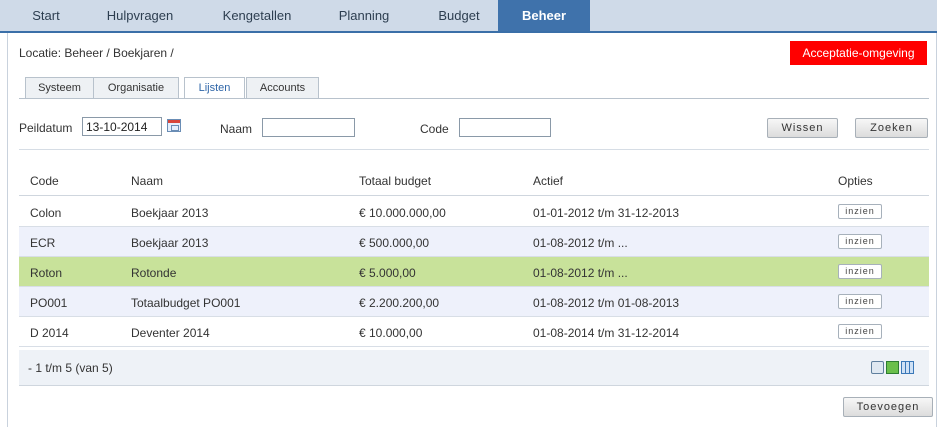 This screenshot has height=427, width=937. Describe the element at coordinates (170, 333) in the screenshot. I see `cell-naam: Deventer 2014` at that location.